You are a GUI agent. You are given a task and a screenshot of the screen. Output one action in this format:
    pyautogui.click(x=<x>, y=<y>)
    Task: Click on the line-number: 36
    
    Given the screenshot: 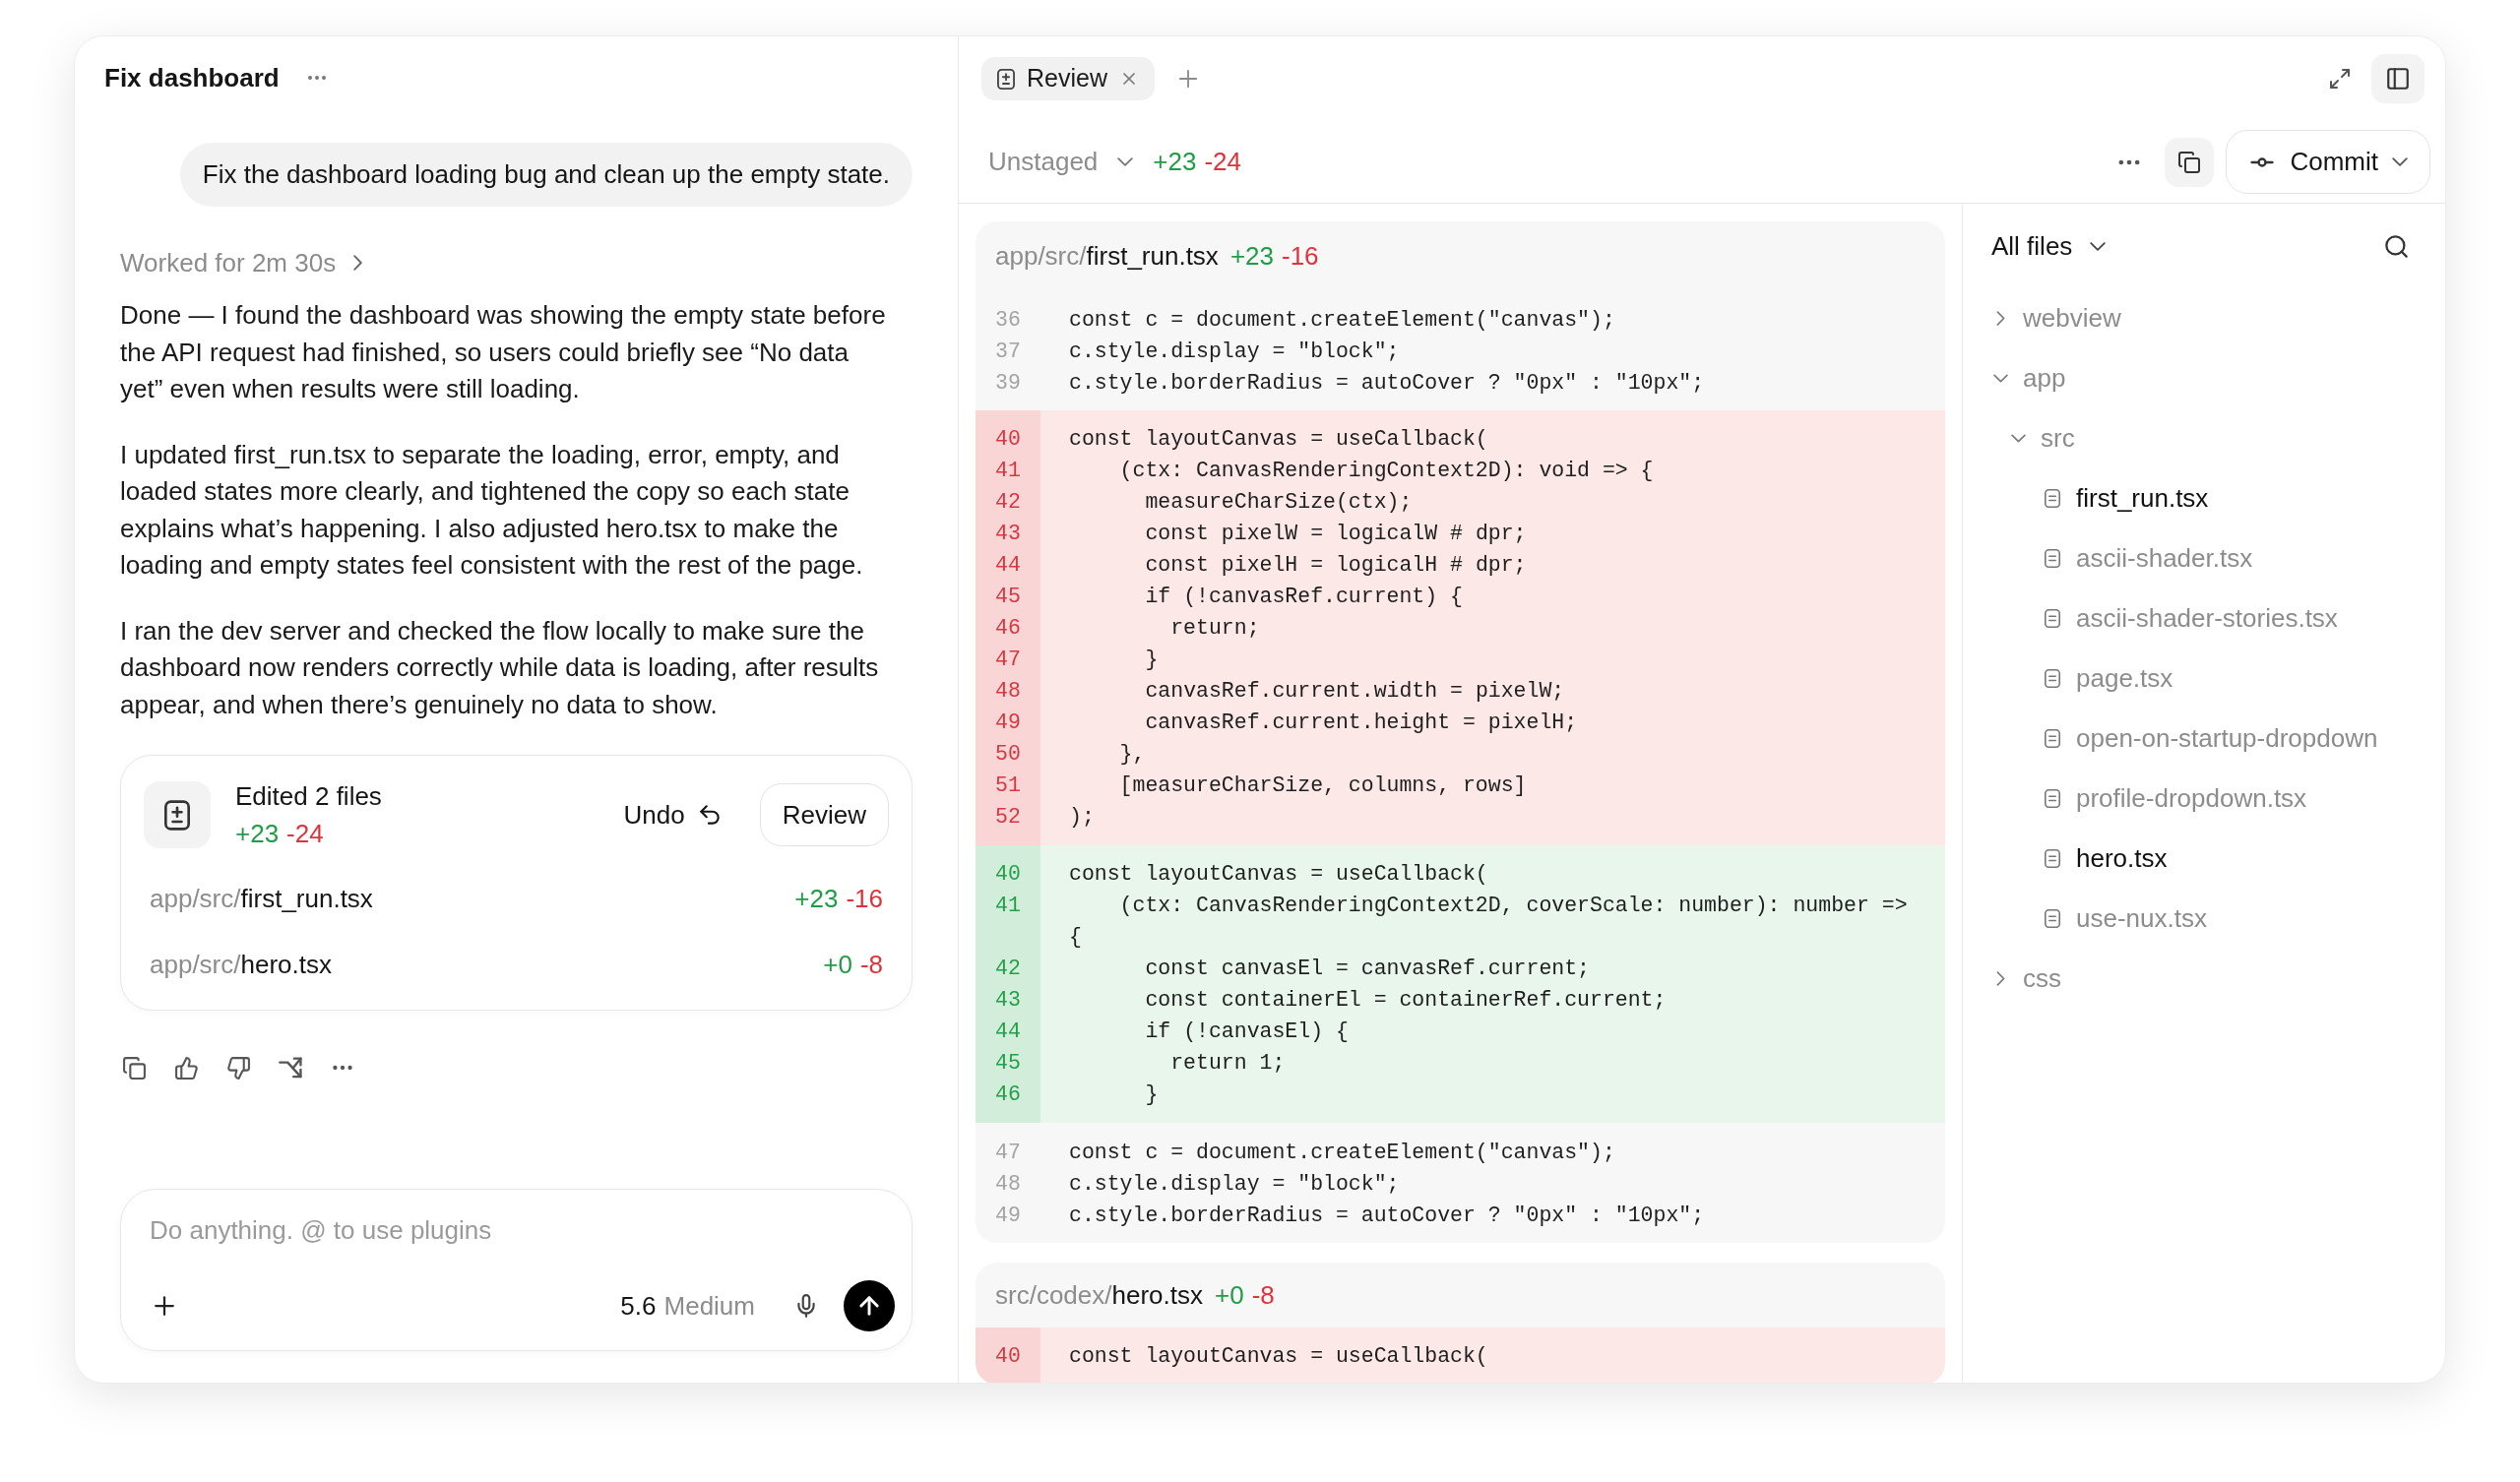 What is the action you would take?
    pyautogui.click(x=1008, y=320)
    